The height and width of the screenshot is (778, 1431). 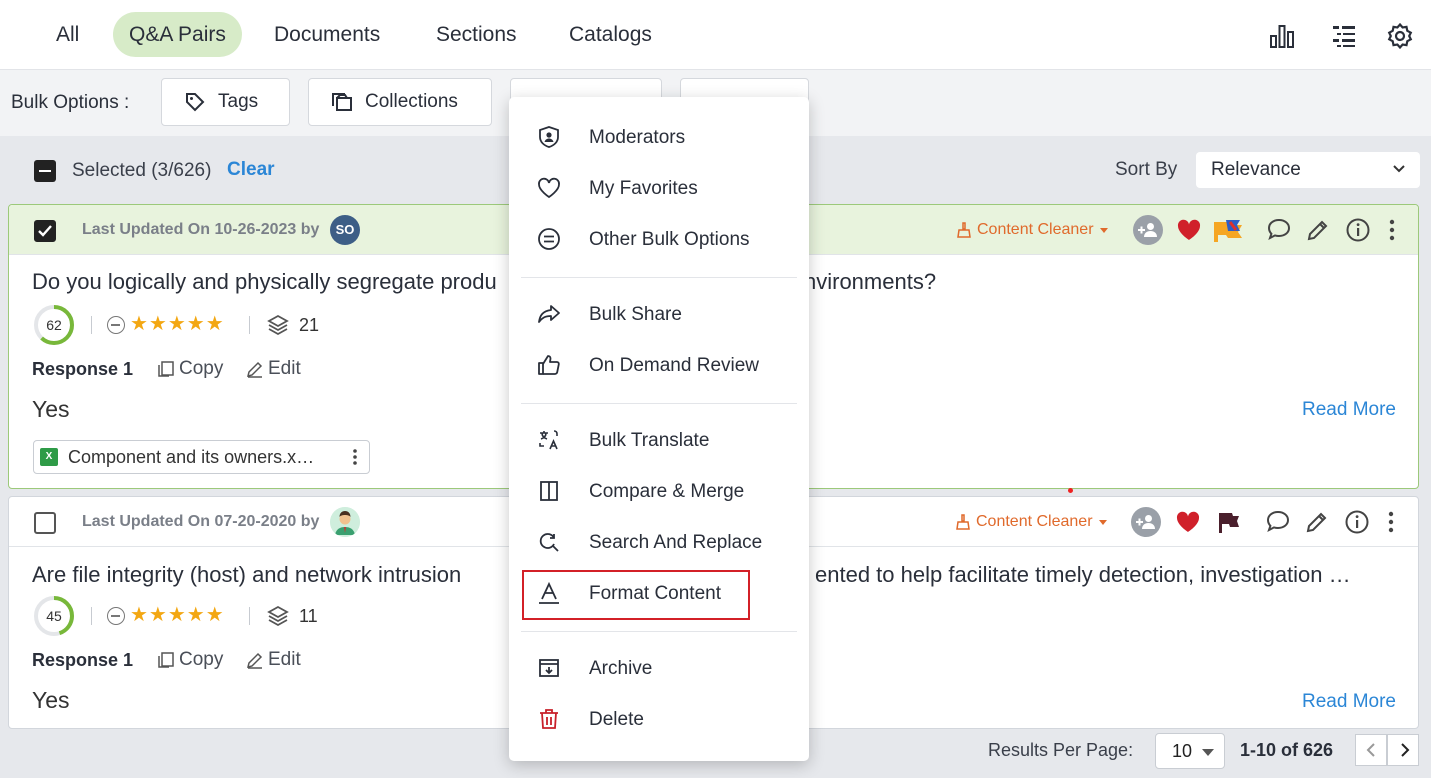 What do you see at coordinates (659, 542) in the screenshot?
I see `menu-item-search-and-replace: Search And Replace` at bounding box center [659, 542].